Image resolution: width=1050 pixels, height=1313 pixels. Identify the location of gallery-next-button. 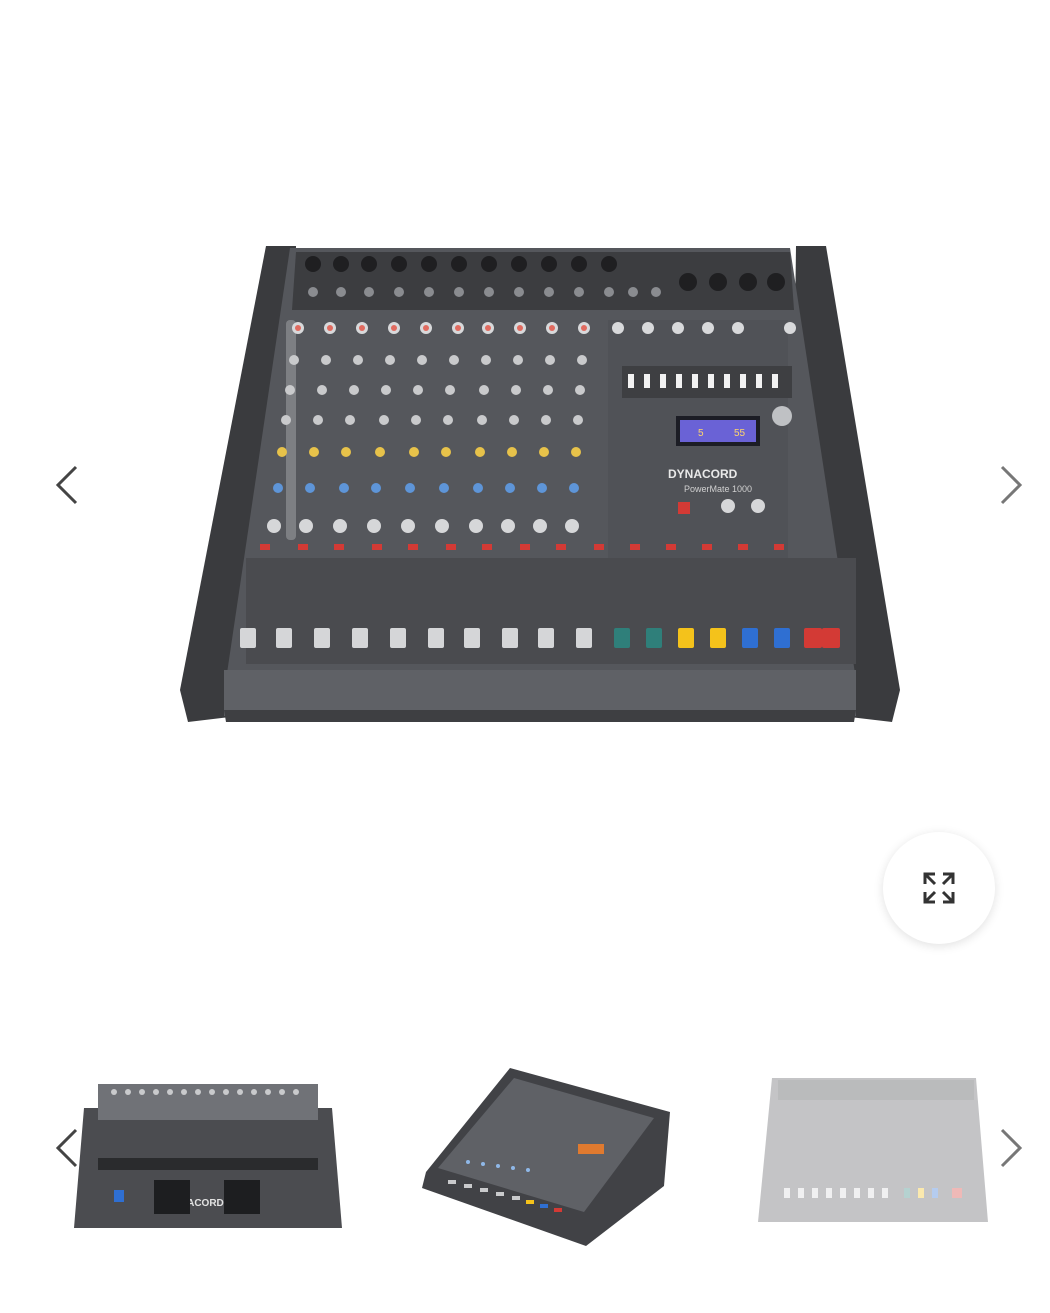
(1011, 485).